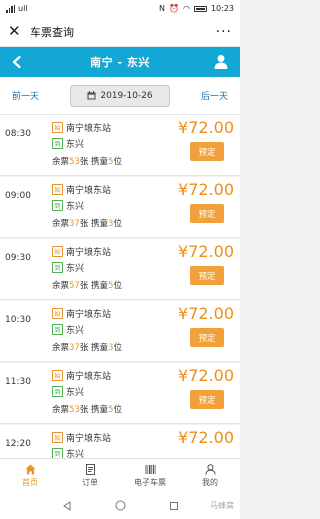  Describe the element at coordinates (222, 8) in the screenshot. I see `status-time: 10:23` at that location.